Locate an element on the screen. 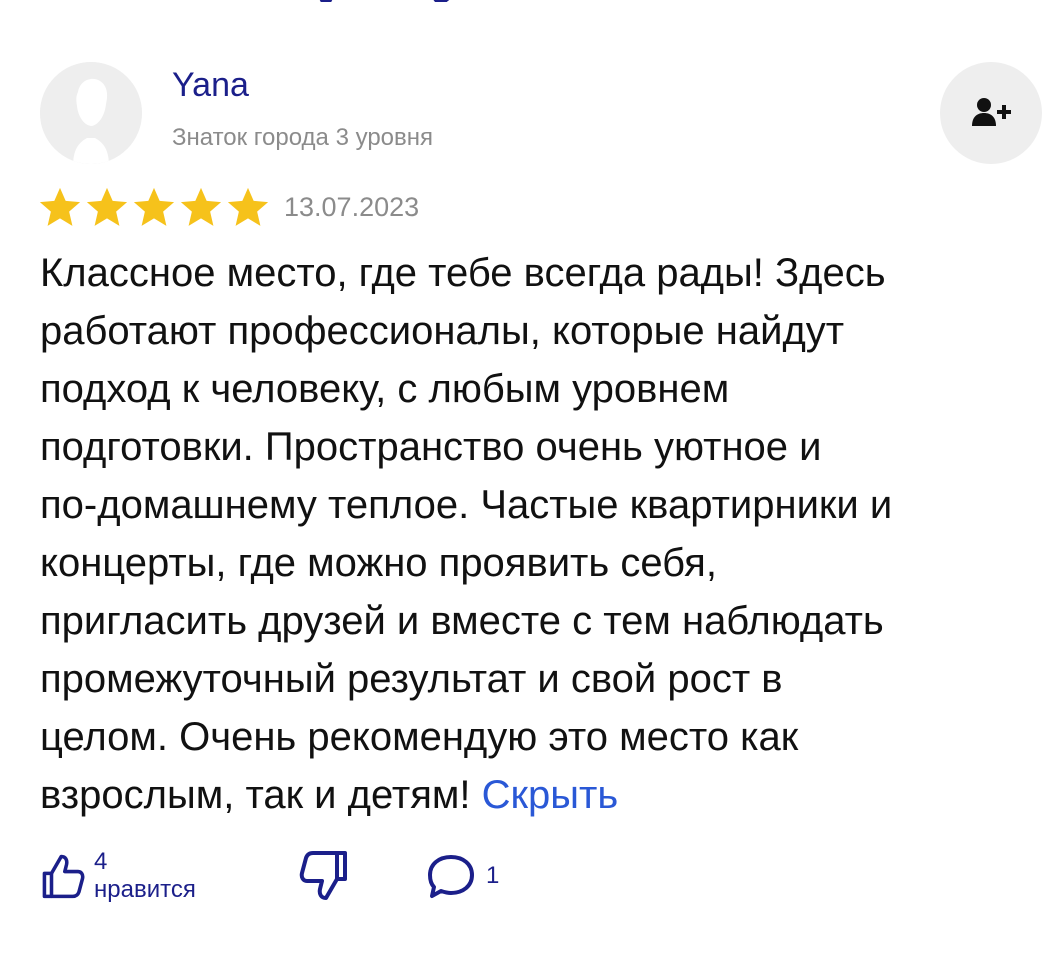 This screenshot has width=1047, height=959. author-avatar is located at coordinates (91, 113).